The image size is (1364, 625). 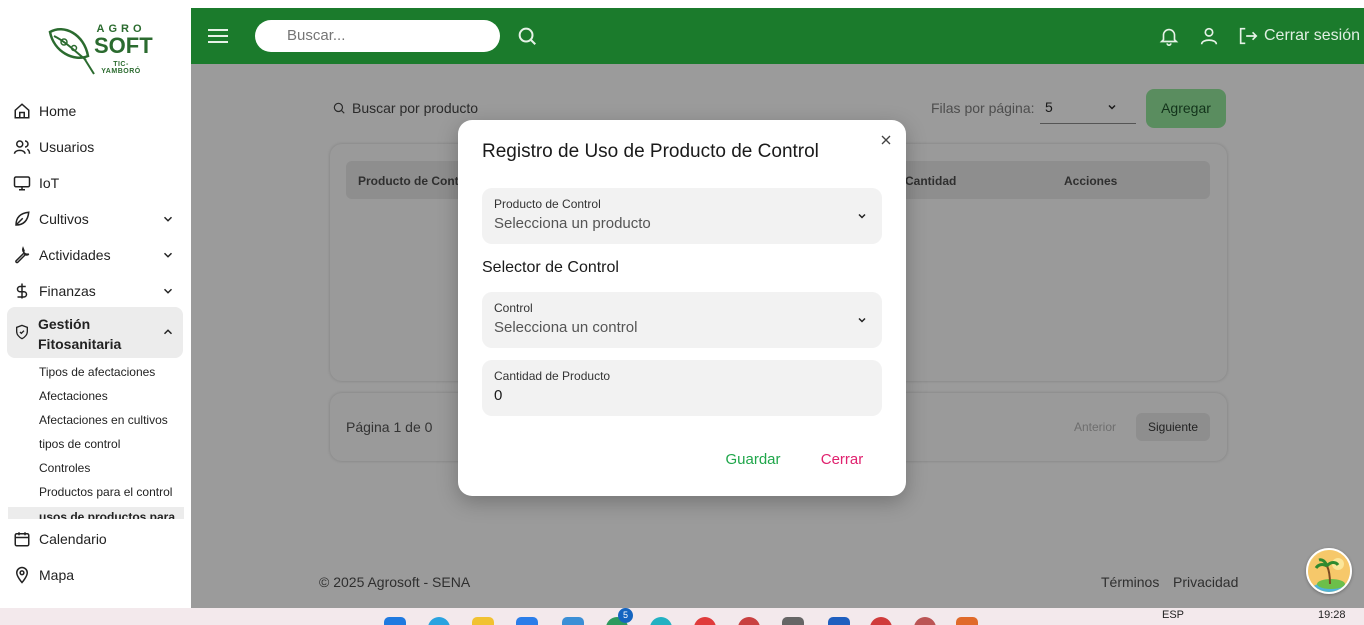 I want to click on sidebar-item-label: Usuarios, so click(x=67, y=147).